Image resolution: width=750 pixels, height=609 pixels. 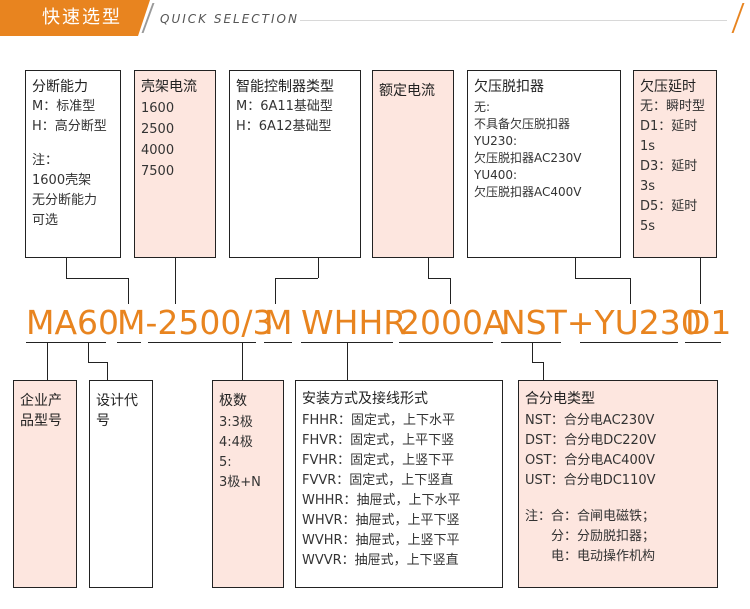 I want to click on box-line: 欠压脱扣器AC230V, so click(x=528, y=158).